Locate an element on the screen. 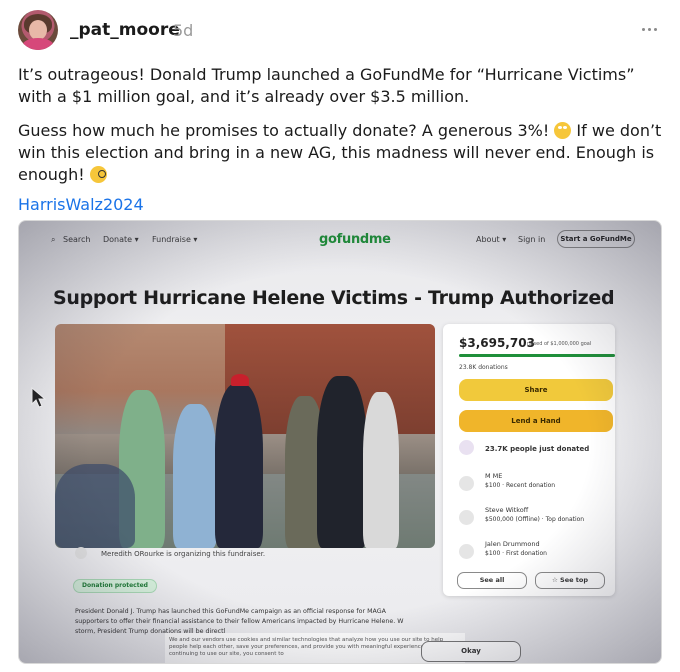 This screenshot has height=672, width=680. nav-about: About ▾ is located at coordinates (491, 239).